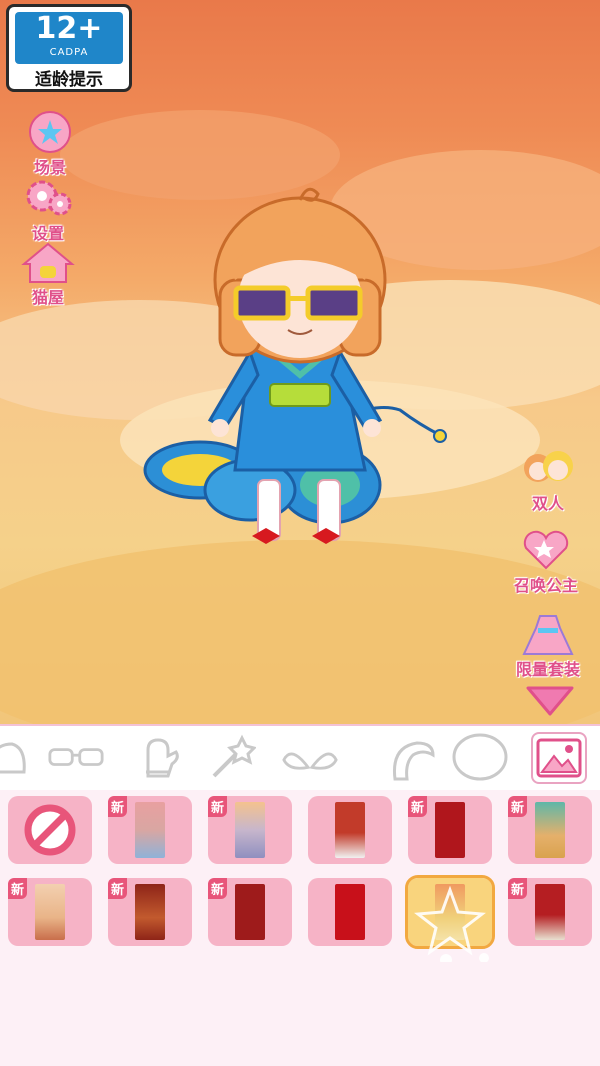 The image size is (600, 1066). I want to click on background-tab, so click(559, 758).